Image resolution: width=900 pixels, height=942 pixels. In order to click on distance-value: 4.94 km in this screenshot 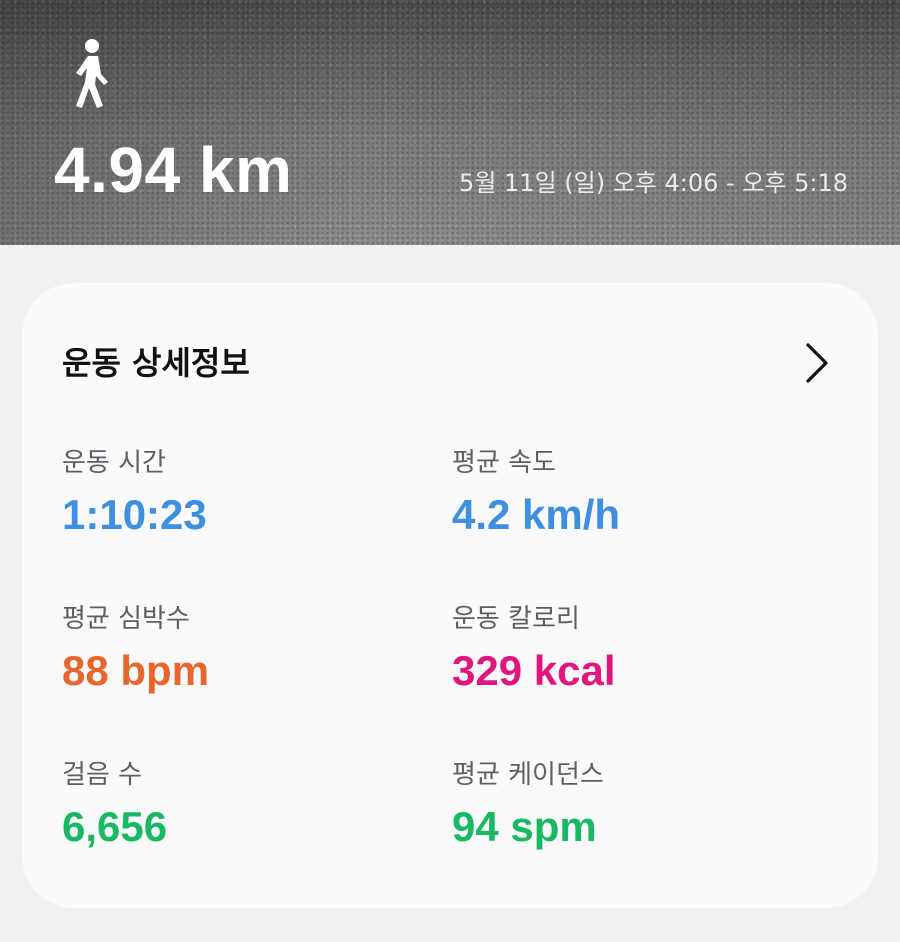, I will do `click(173, 170)`.